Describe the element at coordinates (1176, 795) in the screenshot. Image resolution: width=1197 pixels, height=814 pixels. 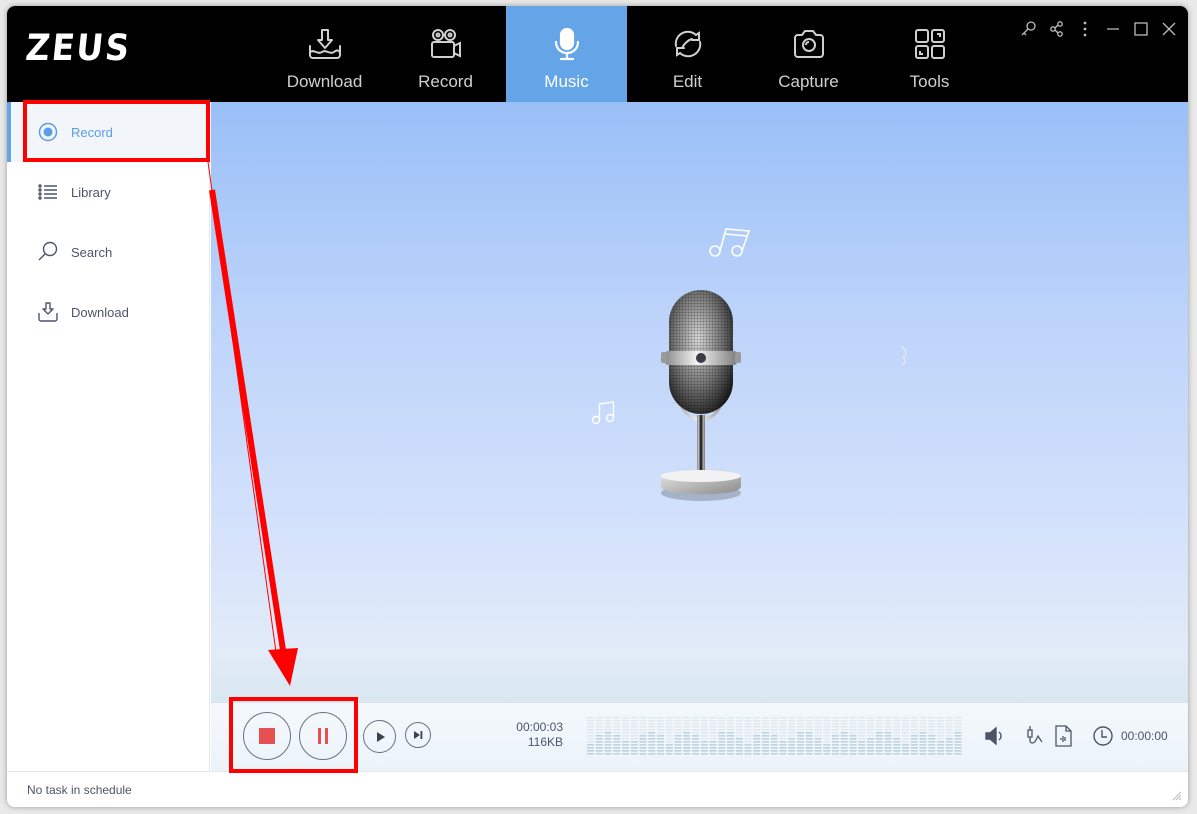
I see `resize-grip-icon` at that location.